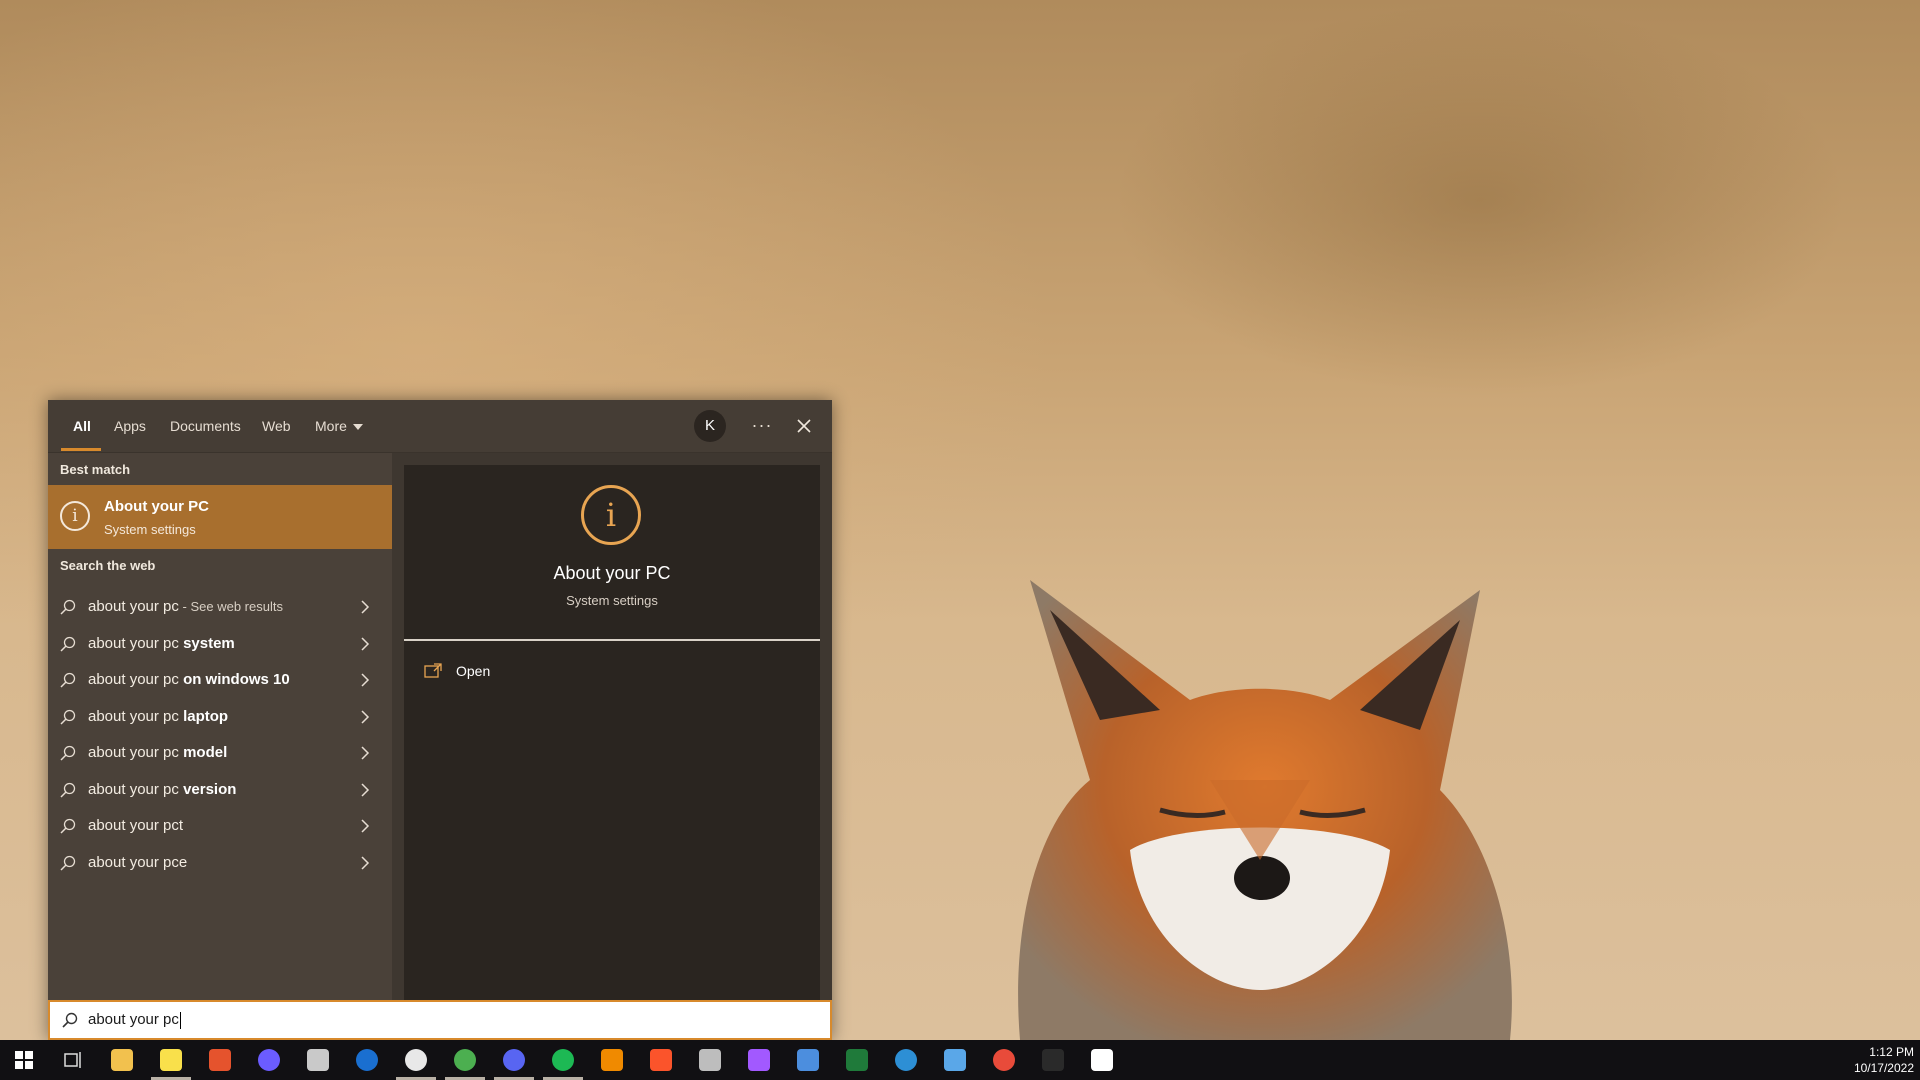 The image size is (1920, 1080). What do you see at coordinates (367, 1060) in the screenshot?
I see `password-manager-button` at bounding box center [367, 1060].